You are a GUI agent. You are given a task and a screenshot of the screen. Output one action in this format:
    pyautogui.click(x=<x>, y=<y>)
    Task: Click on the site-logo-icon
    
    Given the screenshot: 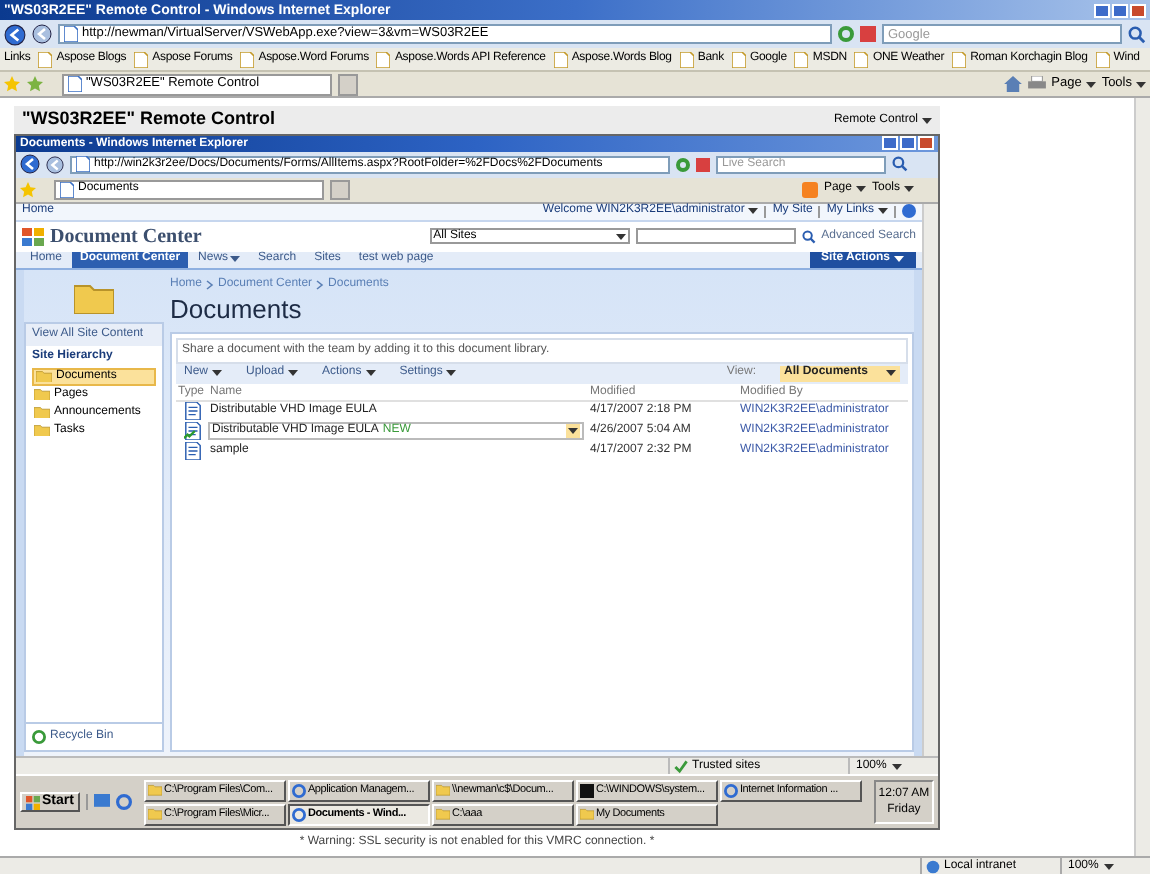 What is the action you would take?
    pyautogui.click(x=33, y=236)
    